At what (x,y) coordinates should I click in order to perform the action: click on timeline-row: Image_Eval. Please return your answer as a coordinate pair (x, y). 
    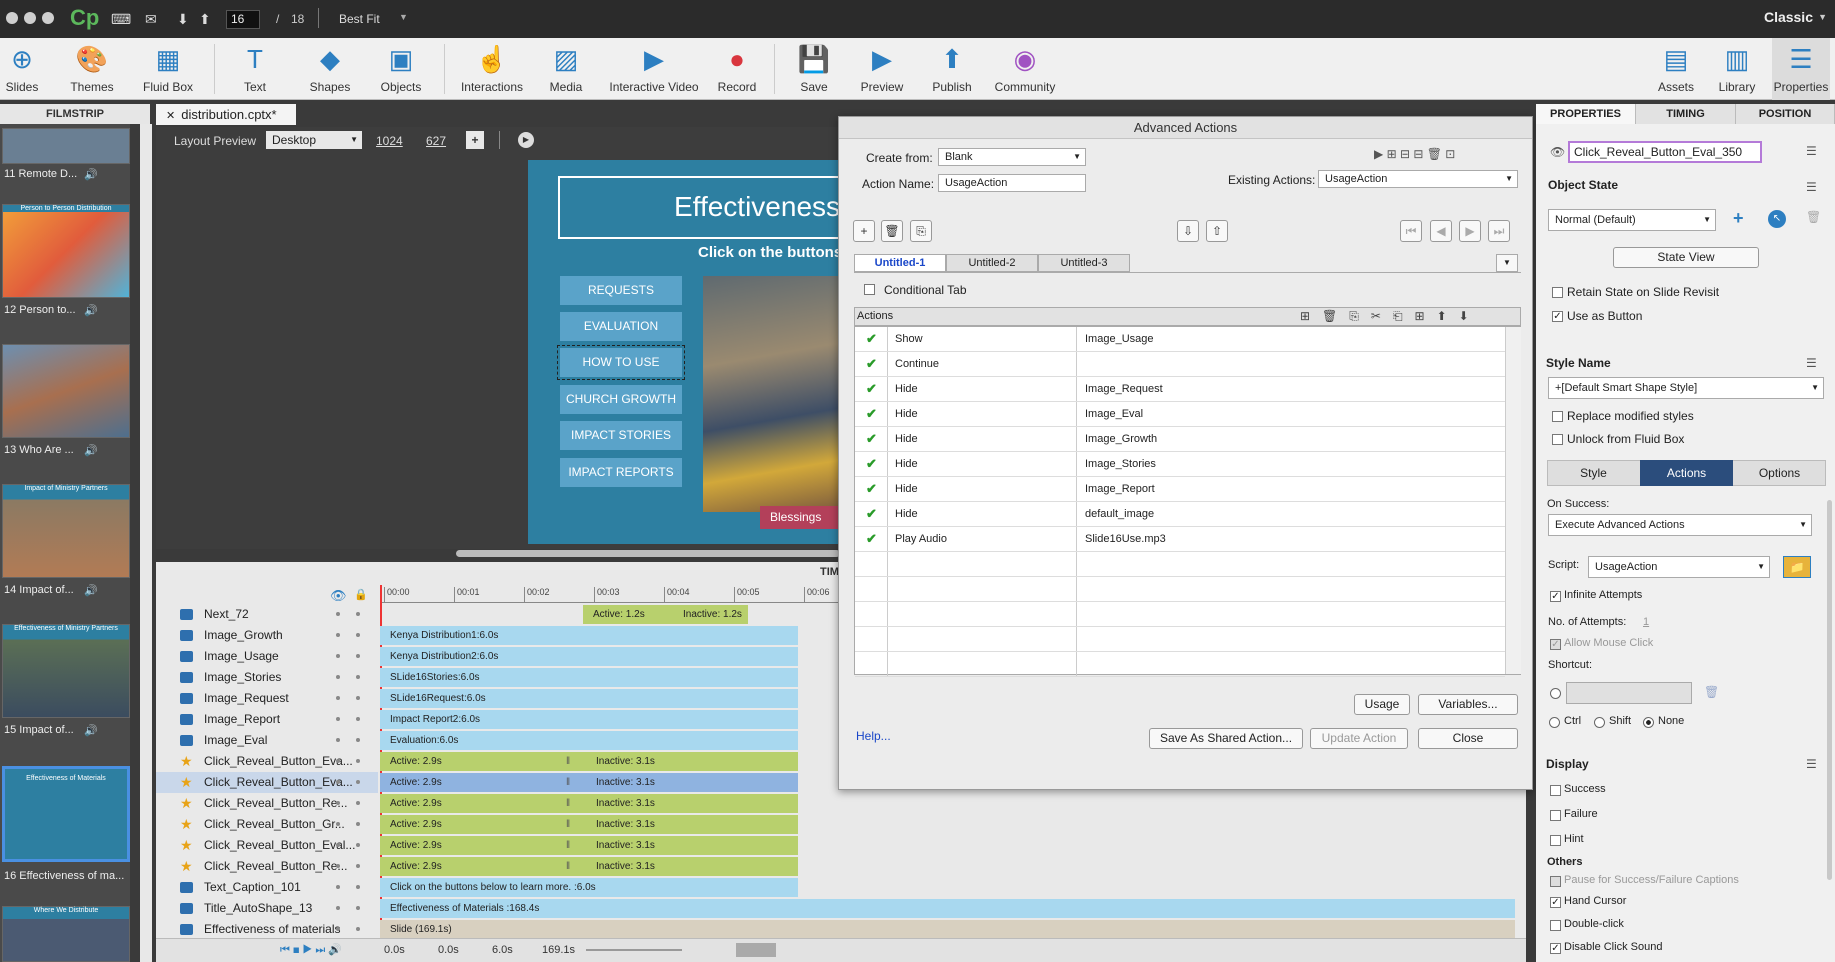
    Looking at the image, I should click on (267, 740).